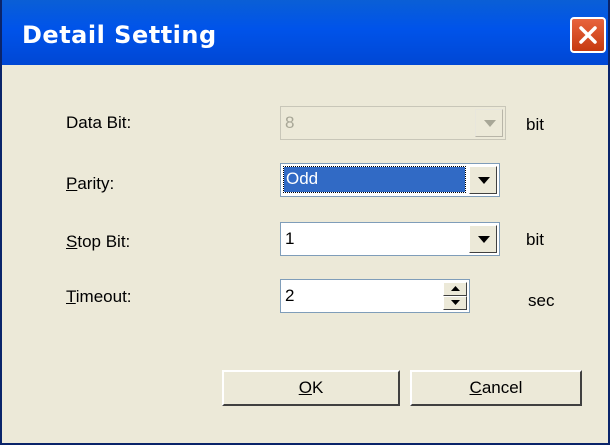 The width and height of the screenshot is (610, 445). I want to click on close-button, so click(588, 35).